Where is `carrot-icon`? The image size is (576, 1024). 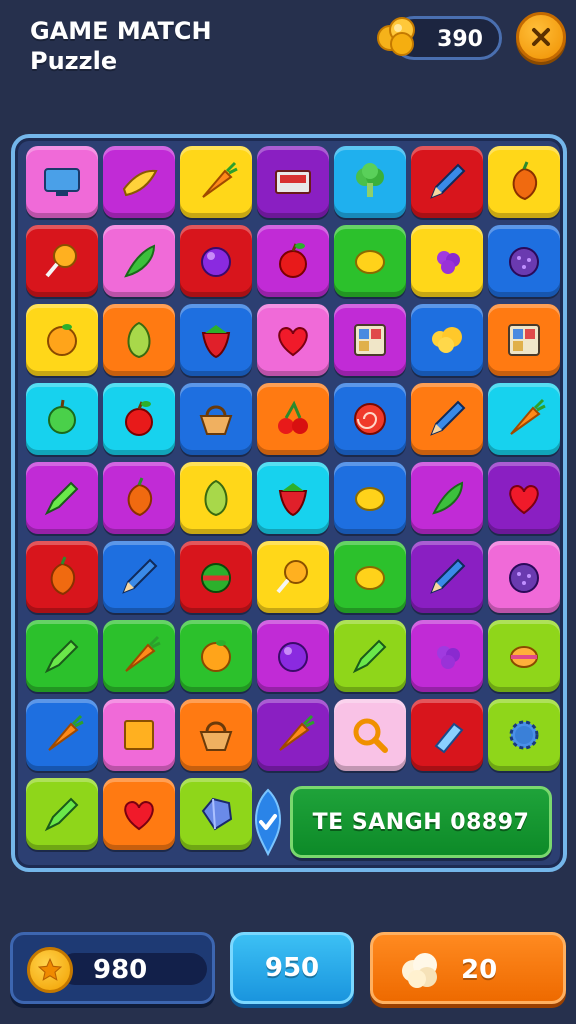
carrot-icon is located at coordinates (66, 732).